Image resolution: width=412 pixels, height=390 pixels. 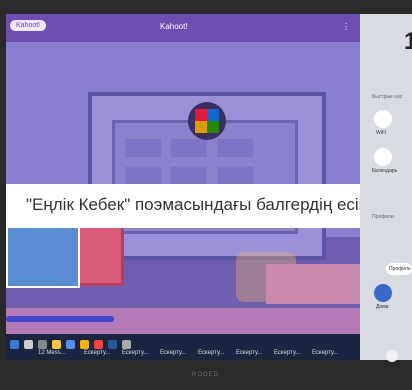 I want to click on browser-tab: Kahoot!, so click(x=28, y=25).